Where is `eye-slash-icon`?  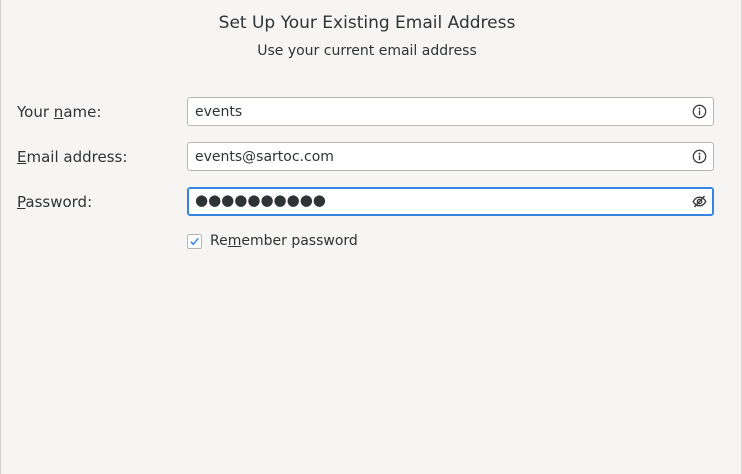
eye-slash-icon is located at coordinates (699, 201).